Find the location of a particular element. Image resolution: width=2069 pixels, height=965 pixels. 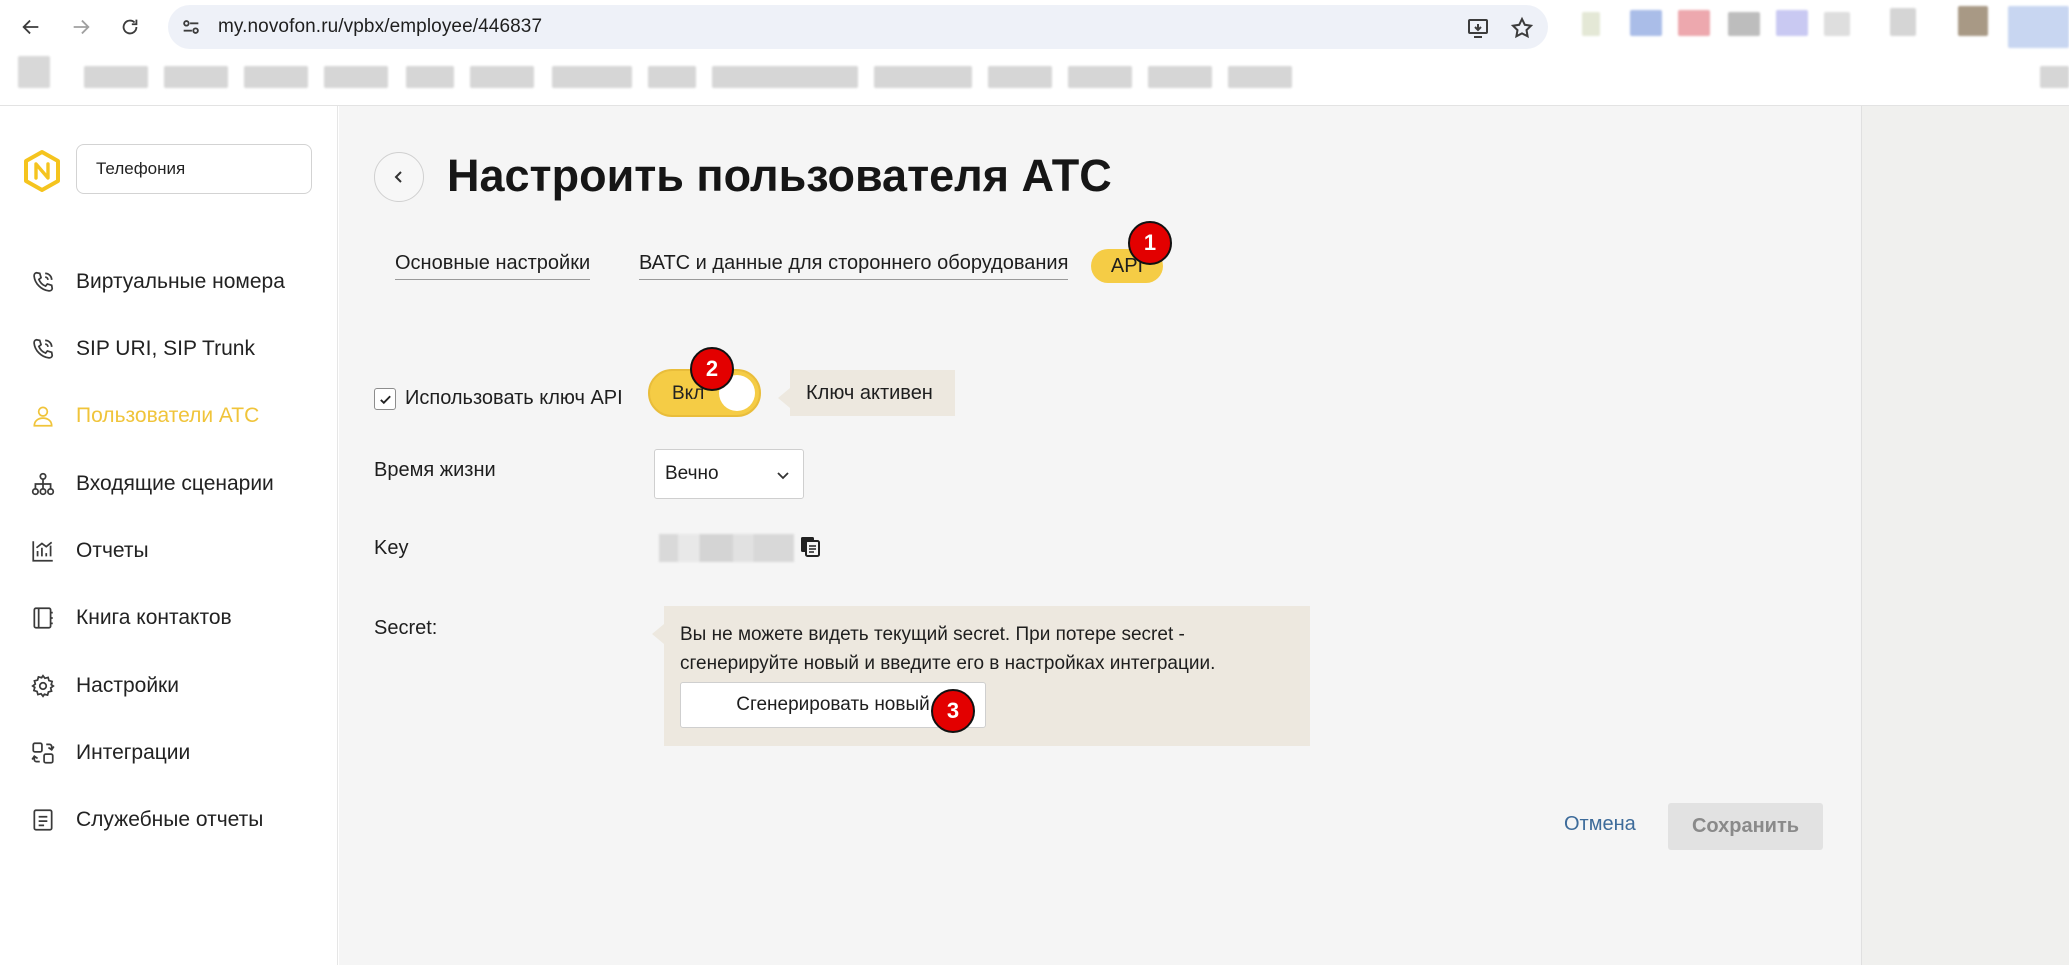

sidebar-item-pbx-users: Пользователи АТС is located at coordinates (180, 416).